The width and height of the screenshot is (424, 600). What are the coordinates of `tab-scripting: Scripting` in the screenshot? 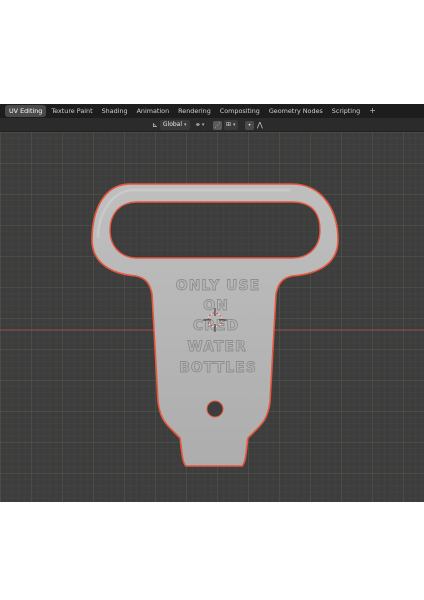 It's located at (346, 111).